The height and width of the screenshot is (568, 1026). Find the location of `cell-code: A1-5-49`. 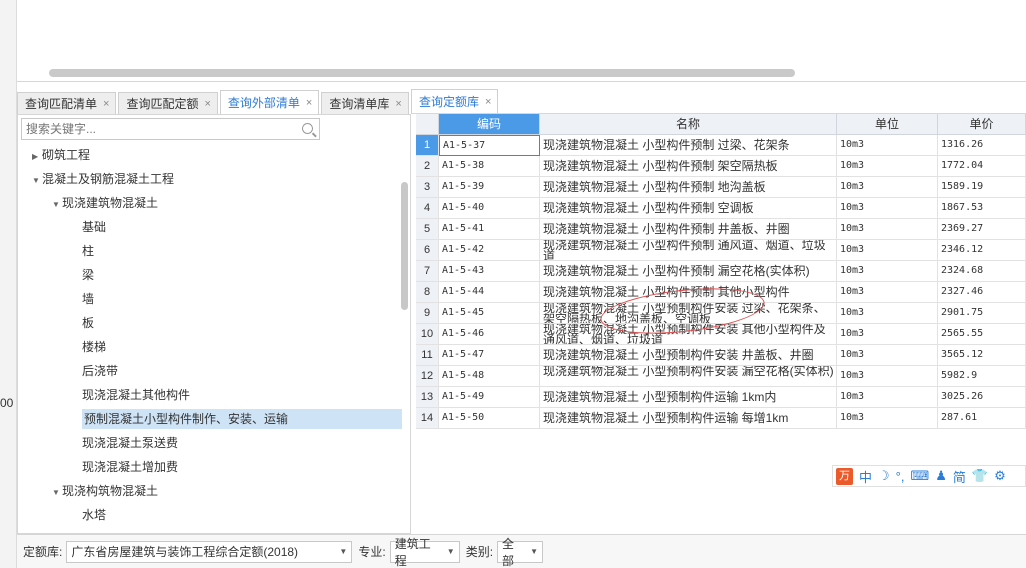

cell-code: A1-5-49 is located at coordinates (489, 397).